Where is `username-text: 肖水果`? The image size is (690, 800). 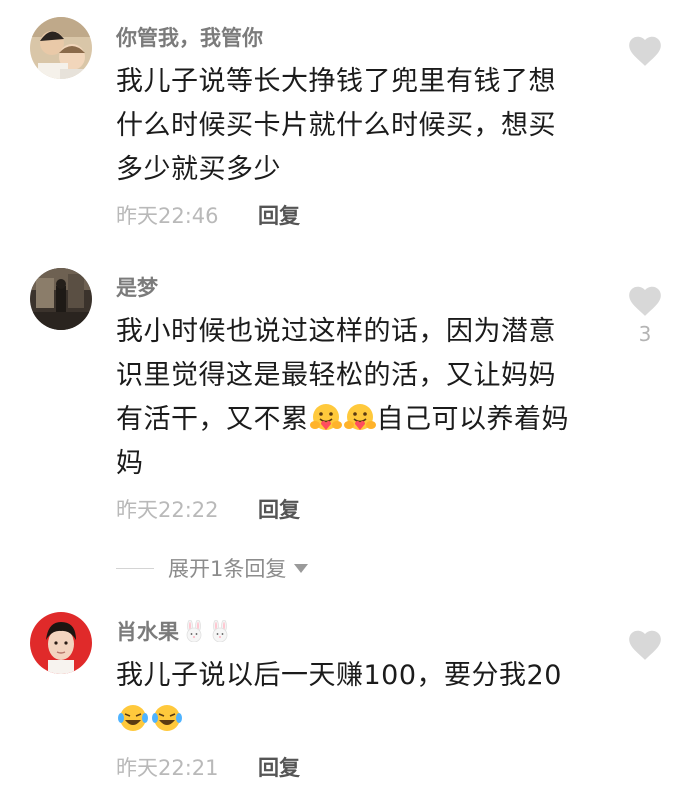 username-text: 肖水果 is located at coordinates (147, 632).